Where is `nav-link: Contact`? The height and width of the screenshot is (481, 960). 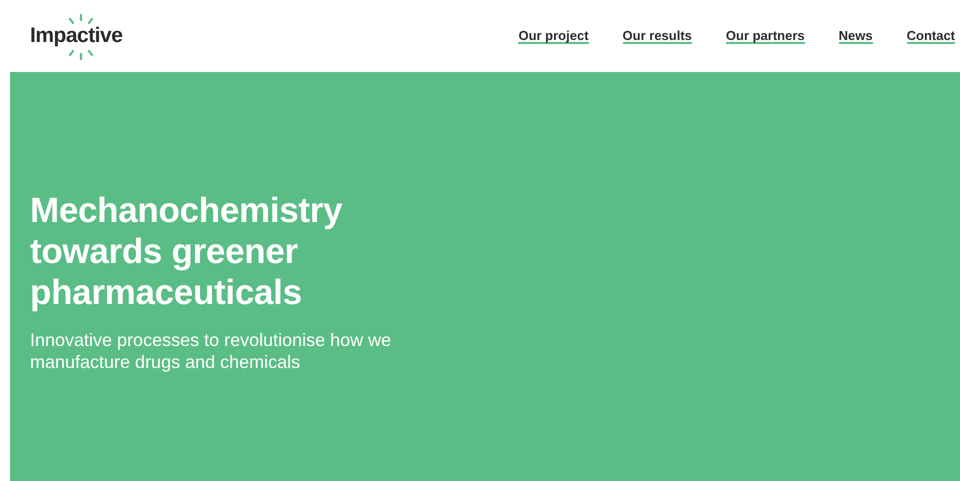 nav-link: Contact is located at coordinates (930, 36).